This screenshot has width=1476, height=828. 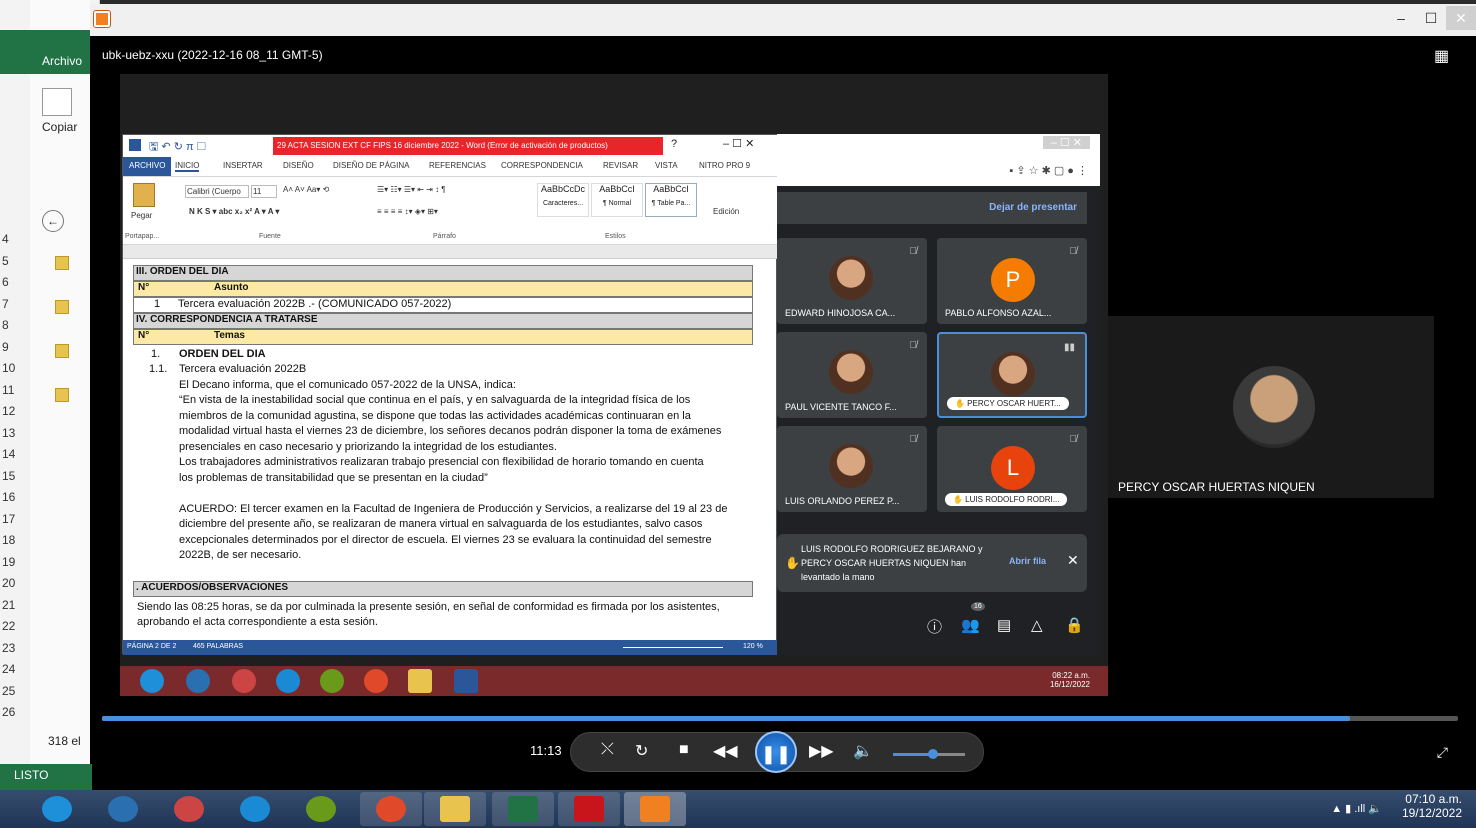 What do you see at coordinates (123, 809) in the screenshot?
I see `taskbar-media-center` at bounding box center [123, 809].